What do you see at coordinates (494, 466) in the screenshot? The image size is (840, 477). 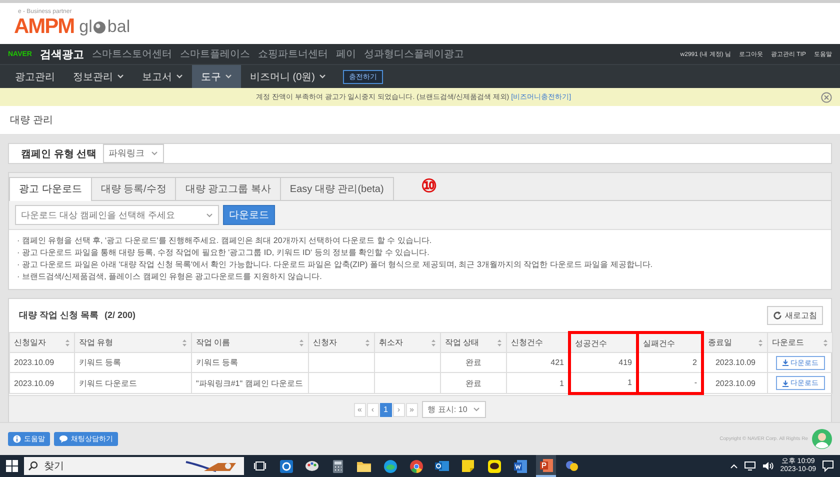 I see `chat-app-icon` at bounding box center [494, 466].